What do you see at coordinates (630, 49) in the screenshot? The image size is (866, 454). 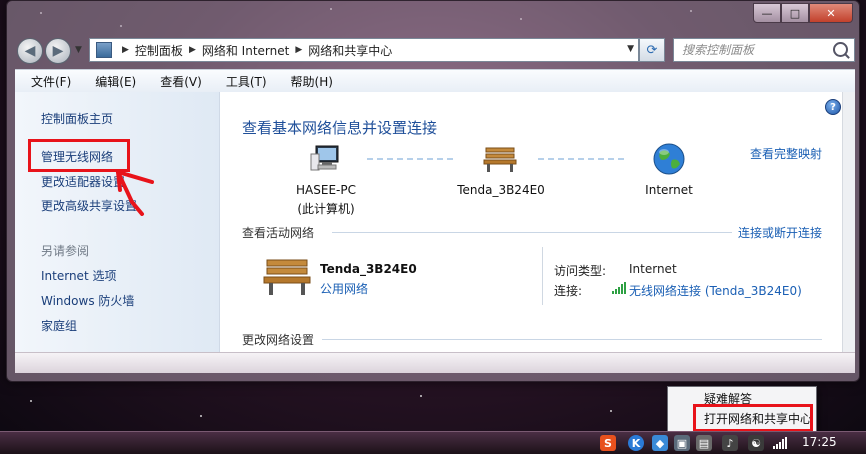 I see `address-dropdown-icon: ▼` at bounding box center [630, 49].